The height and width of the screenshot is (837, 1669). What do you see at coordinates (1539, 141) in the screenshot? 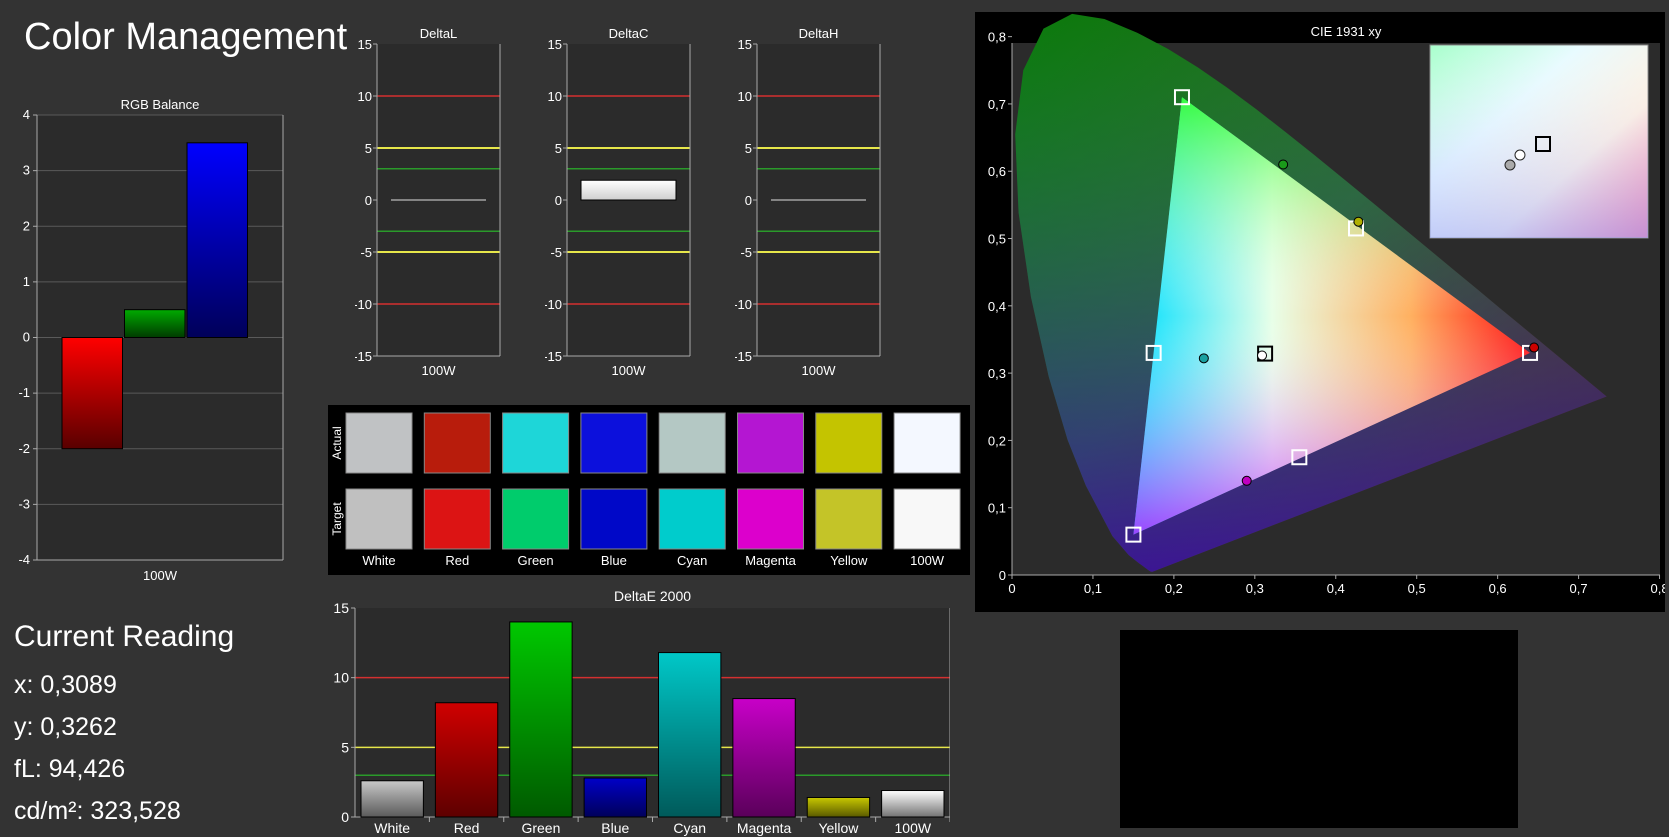
I see `white-point-inset-shade` at bounding box center [1539, 141].